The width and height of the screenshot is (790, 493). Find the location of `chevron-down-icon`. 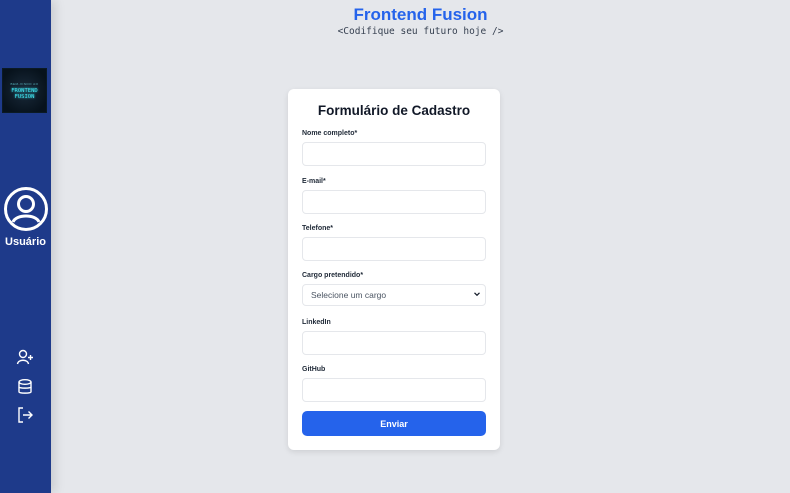

chevron-down-icon is located at coordinates (477, 295).